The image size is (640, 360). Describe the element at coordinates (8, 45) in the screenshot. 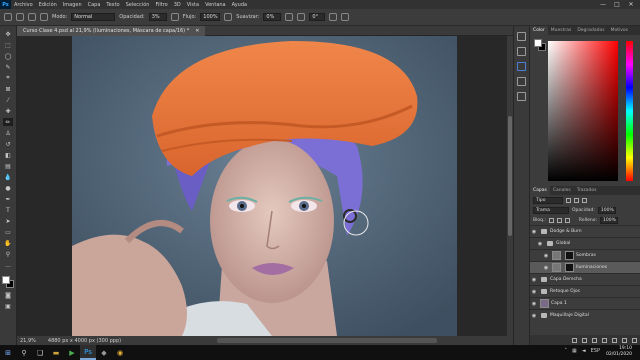

I see `marquee-tool-icon: ⬚` at that location.